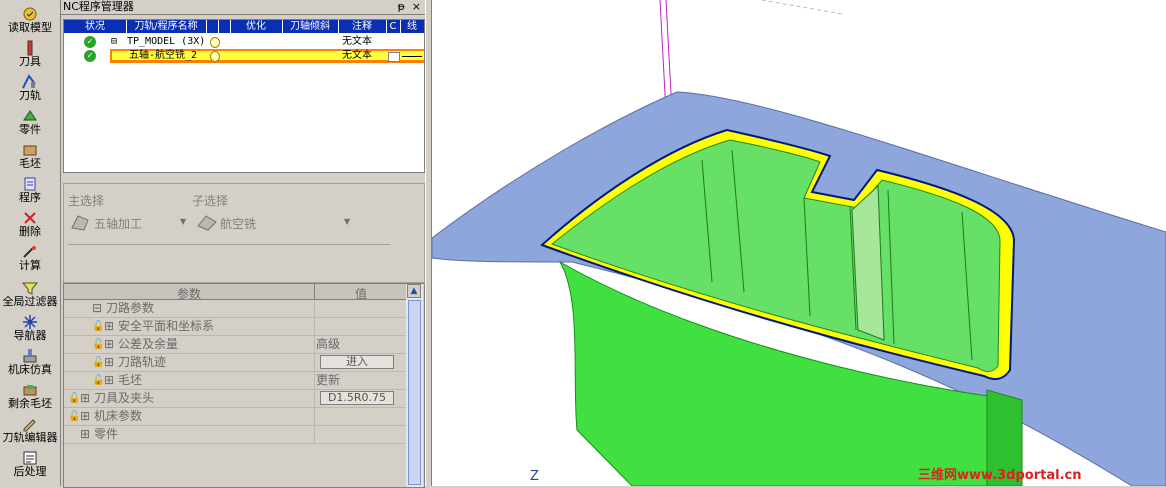 Image resolution: width=1166 pixels, height=488 pixels. What do you see at coordinates (30, 467) in the screenshot?
I see `postprocess-button: 后处理` at bounding box center [30, 467].